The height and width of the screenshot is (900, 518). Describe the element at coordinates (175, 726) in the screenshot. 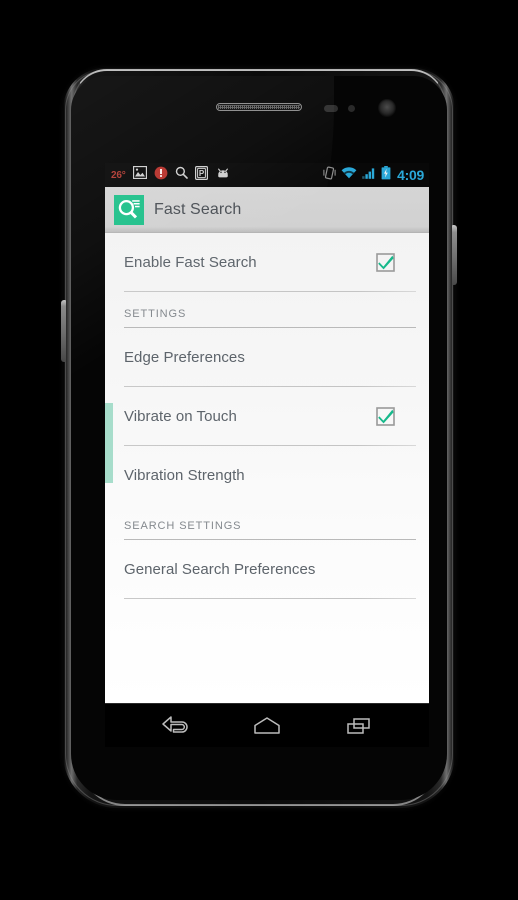

I see `back-button` at that location.